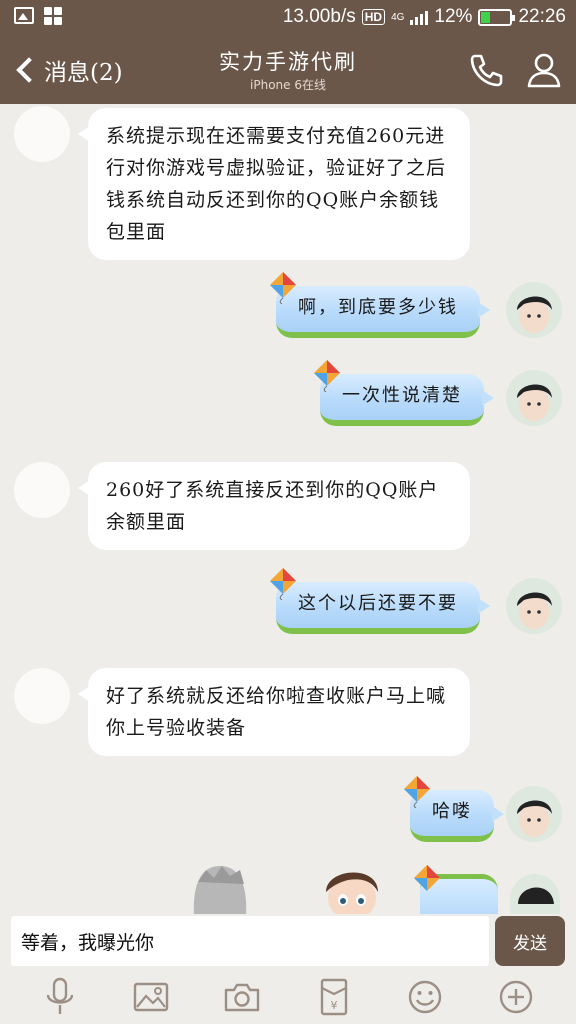 This screenshot has height=1024, width=576. What do you see at coordinates (456, 889) in the screenshot?
I see `message-bubble-outgoing-partial` at bounding box center [456, 889].